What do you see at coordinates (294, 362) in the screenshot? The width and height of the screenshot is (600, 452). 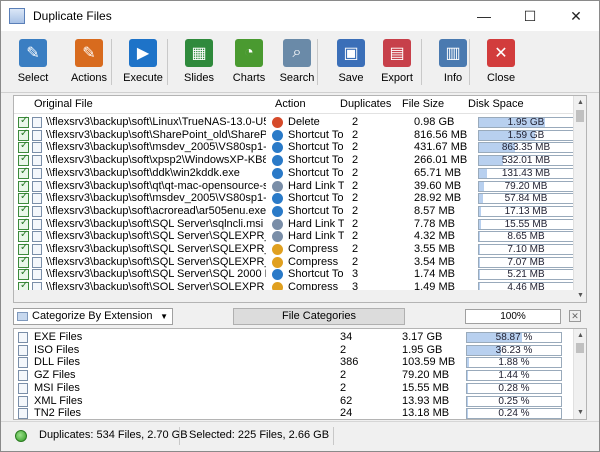 I see `category-row: DLL Files 386 103.59 MB 1.88 %` at bounding box center [294, 362].